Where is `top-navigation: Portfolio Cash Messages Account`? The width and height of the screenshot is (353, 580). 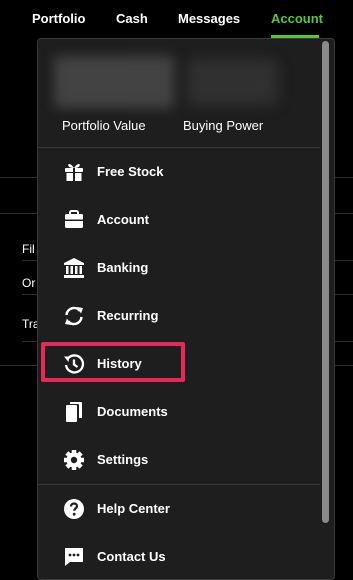 top-navigation: Portfolio Cash Messages Account is located at coordinates (176, 19).